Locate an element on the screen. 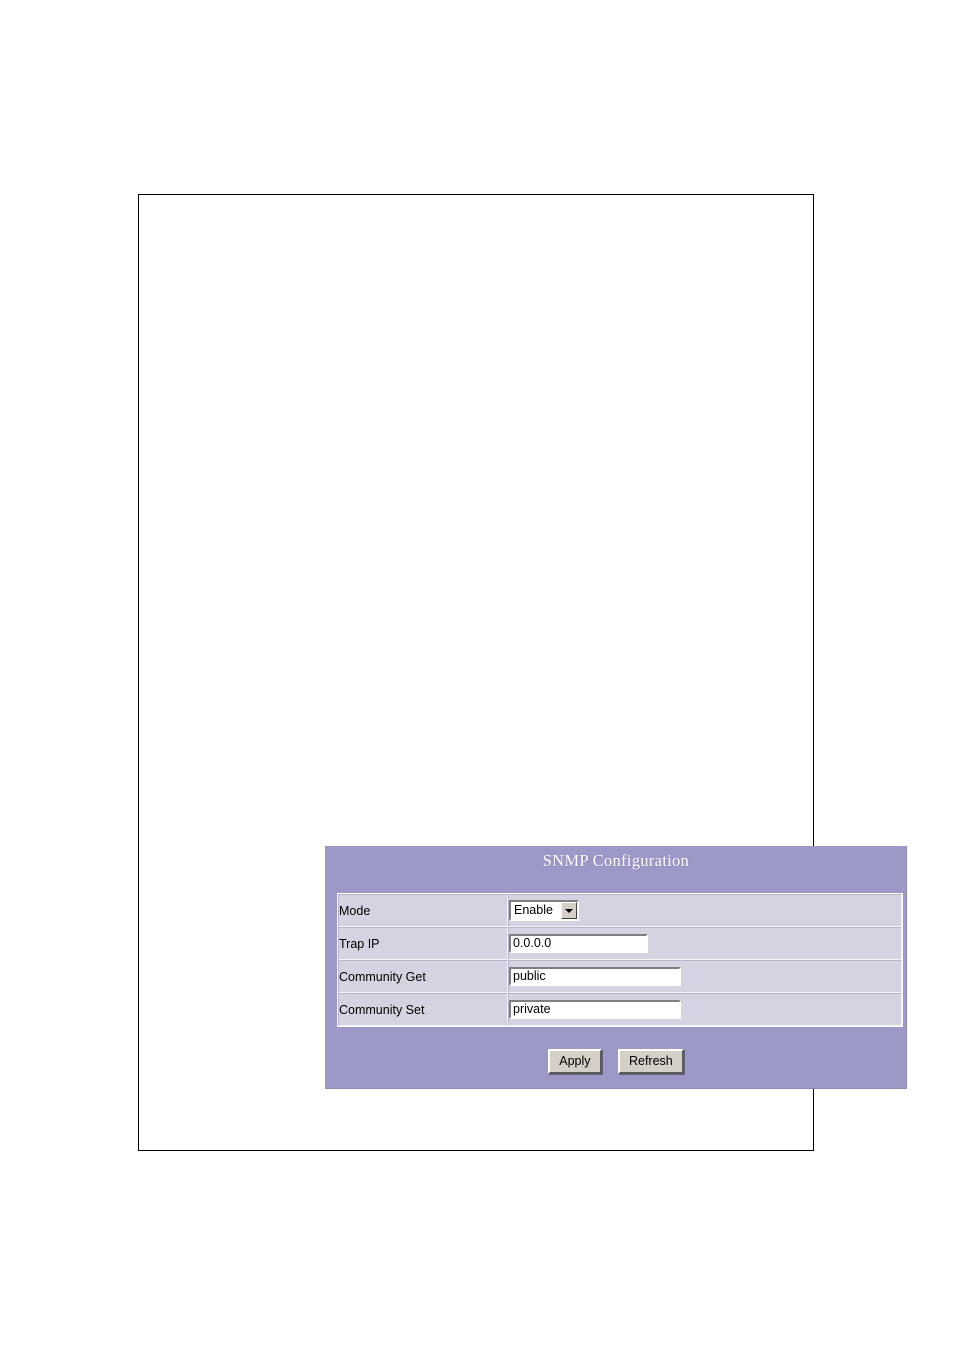 The height and width of the screenshot is (1348, 954). row-label-trap-ip: Trap IP is located at coordinates (423, 943).